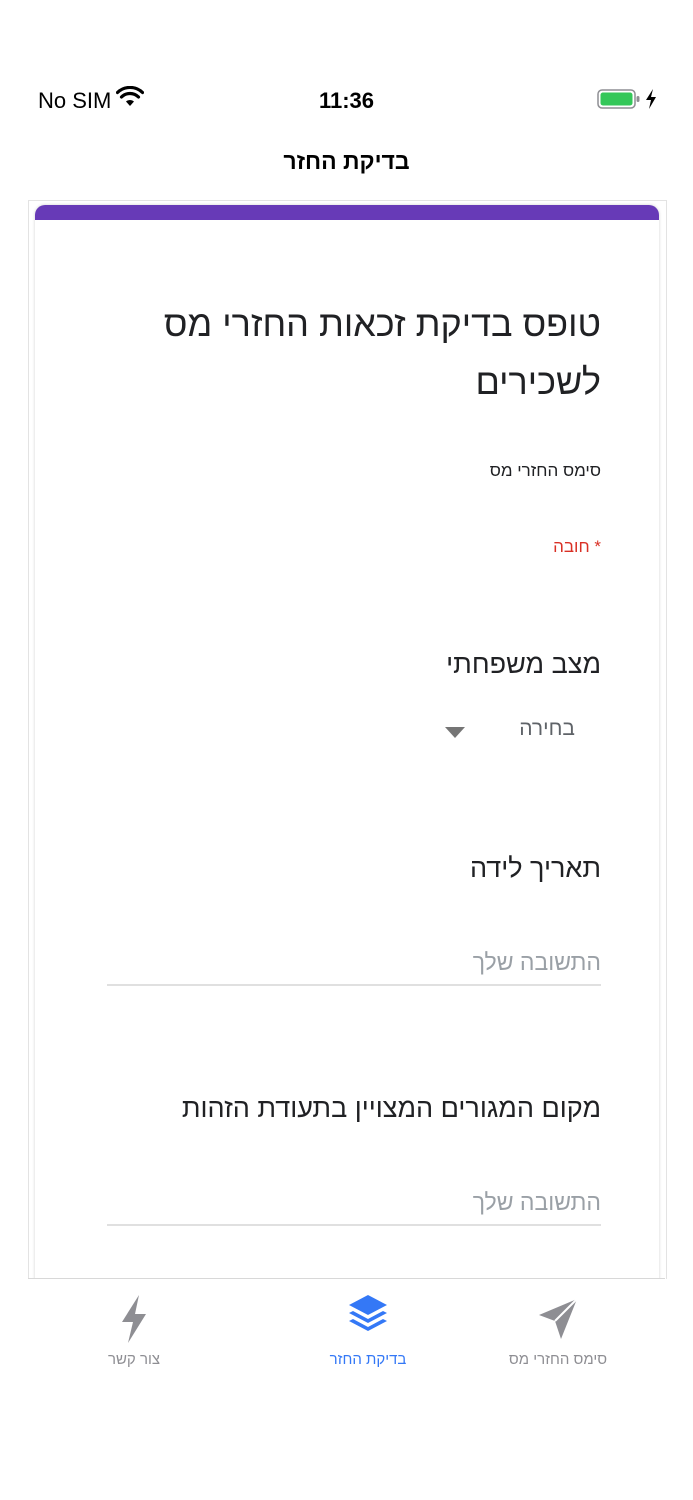 The width and height of the screenshot is (693, 1500). I want to click on tab-sims-refunds: סימס החזרי מס, so click(558, 1334).